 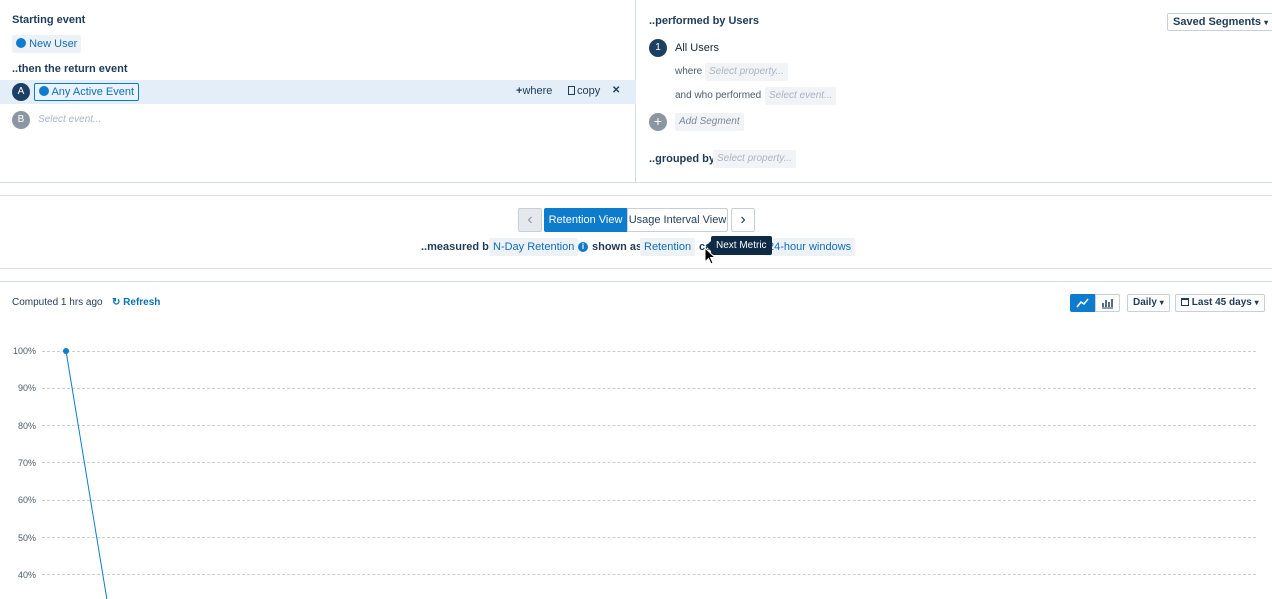 I want to click on prev-metric-button: ‹, so click(x=530, y=220).